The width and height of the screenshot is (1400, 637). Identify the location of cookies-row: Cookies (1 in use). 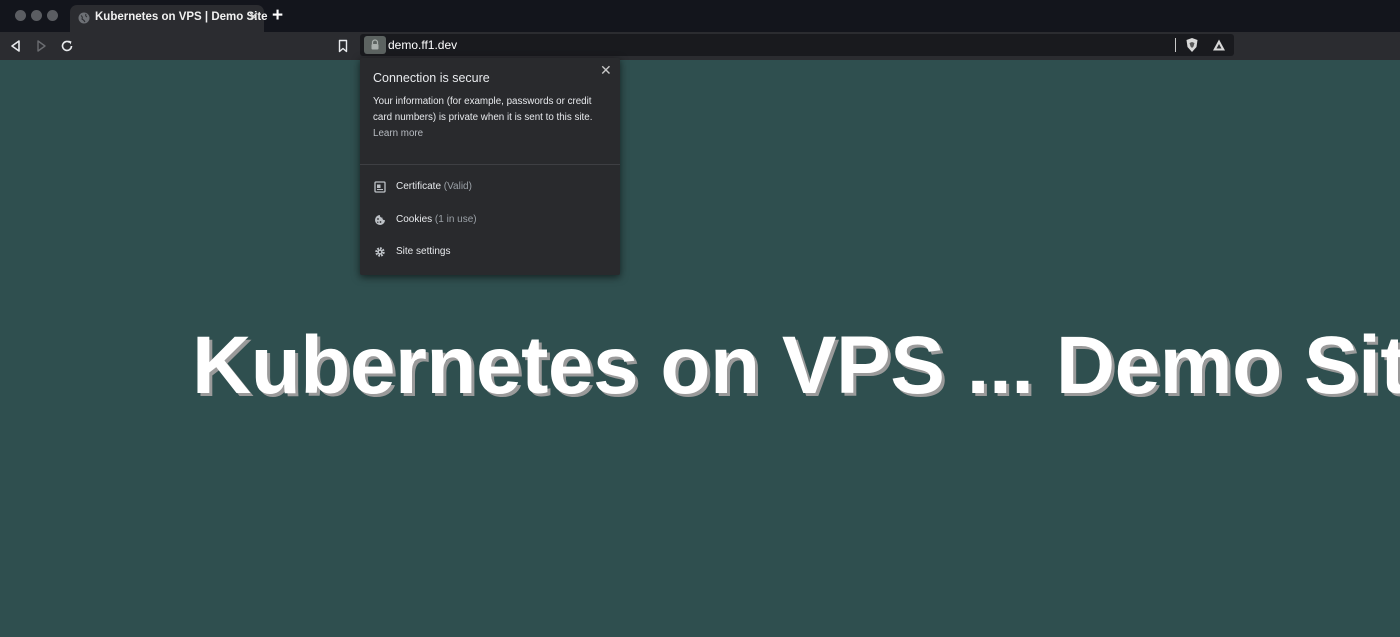
(489, 220).